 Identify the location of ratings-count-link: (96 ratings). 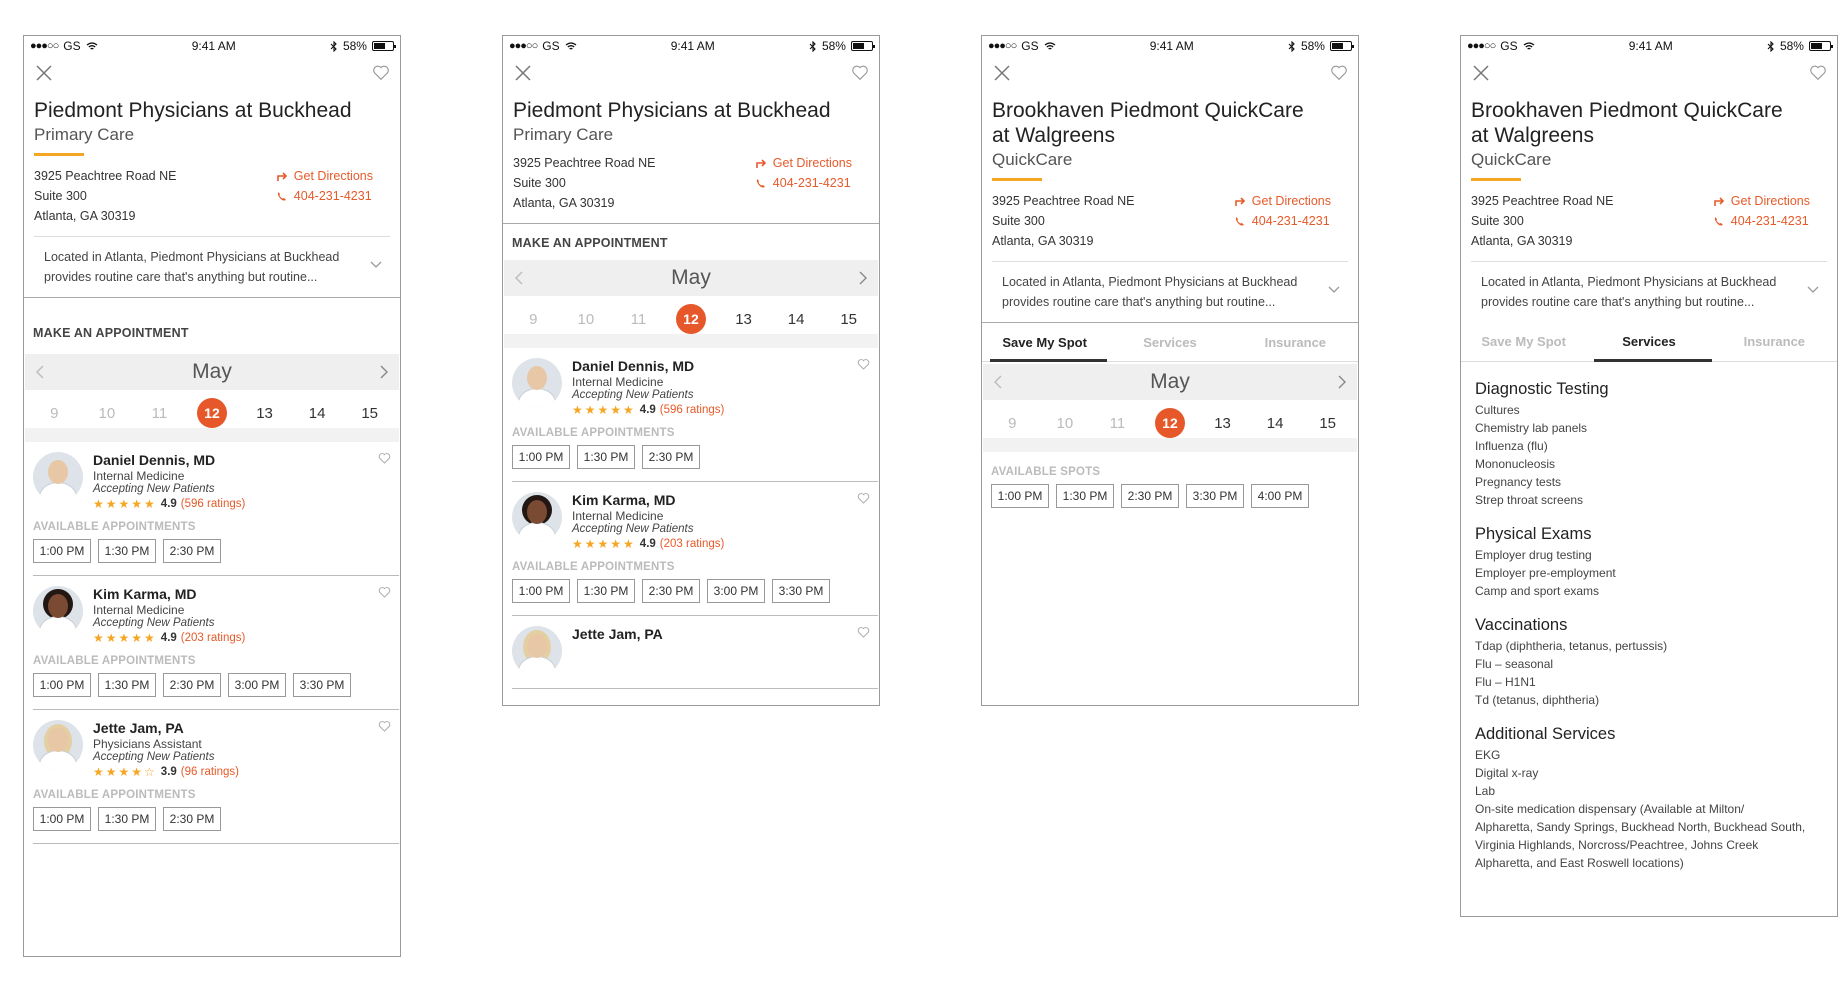
(210, 772).